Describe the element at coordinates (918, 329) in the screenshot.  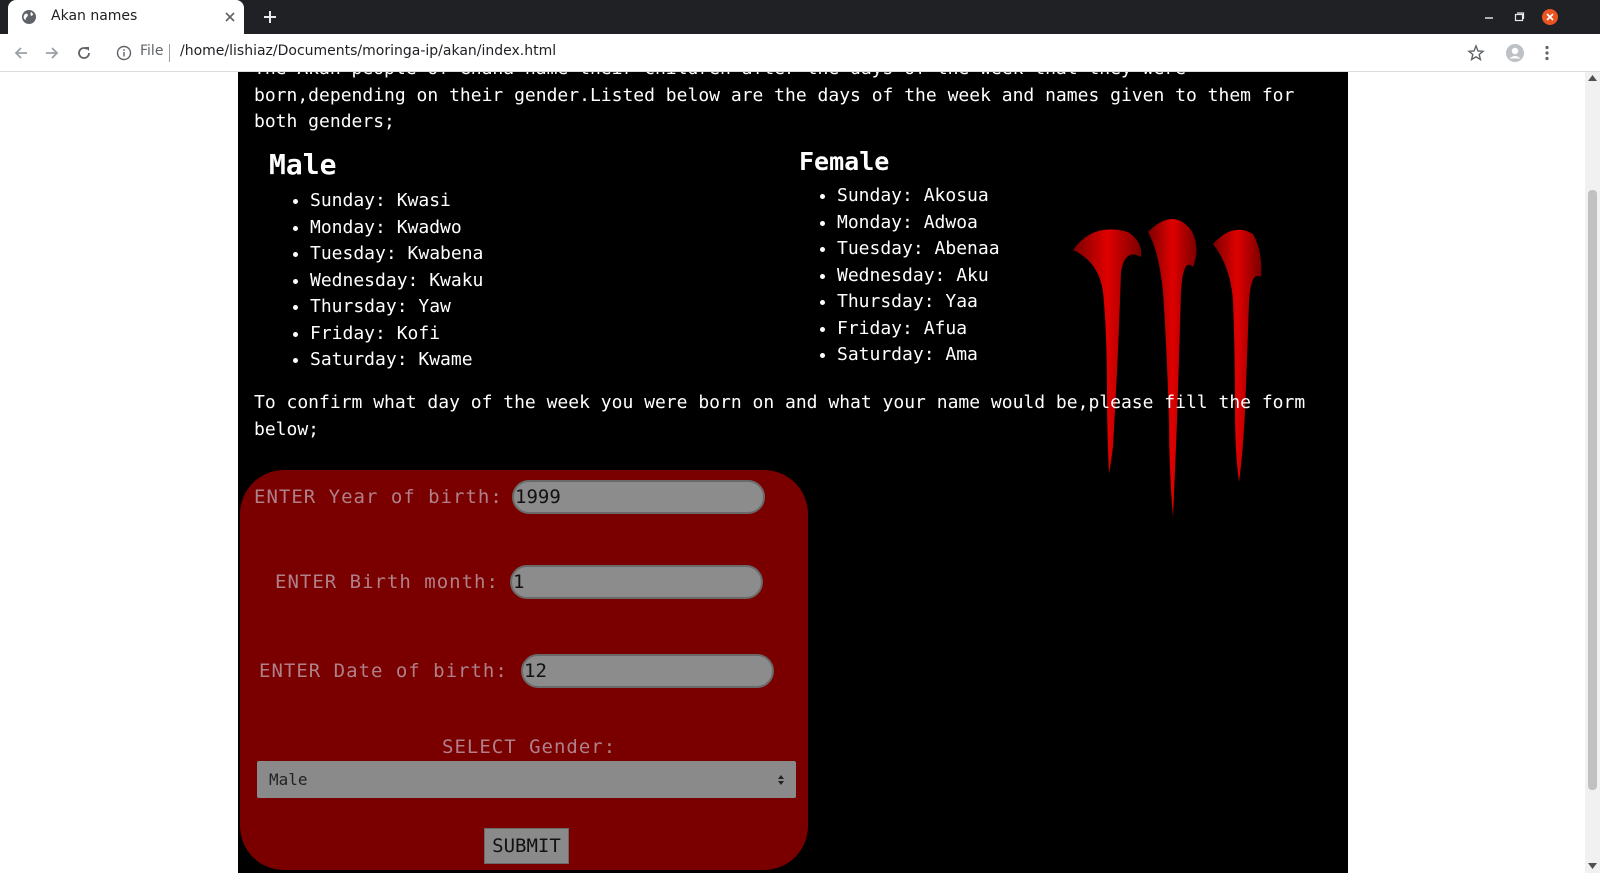
I see `list-item: Friday: Afua` at that location.